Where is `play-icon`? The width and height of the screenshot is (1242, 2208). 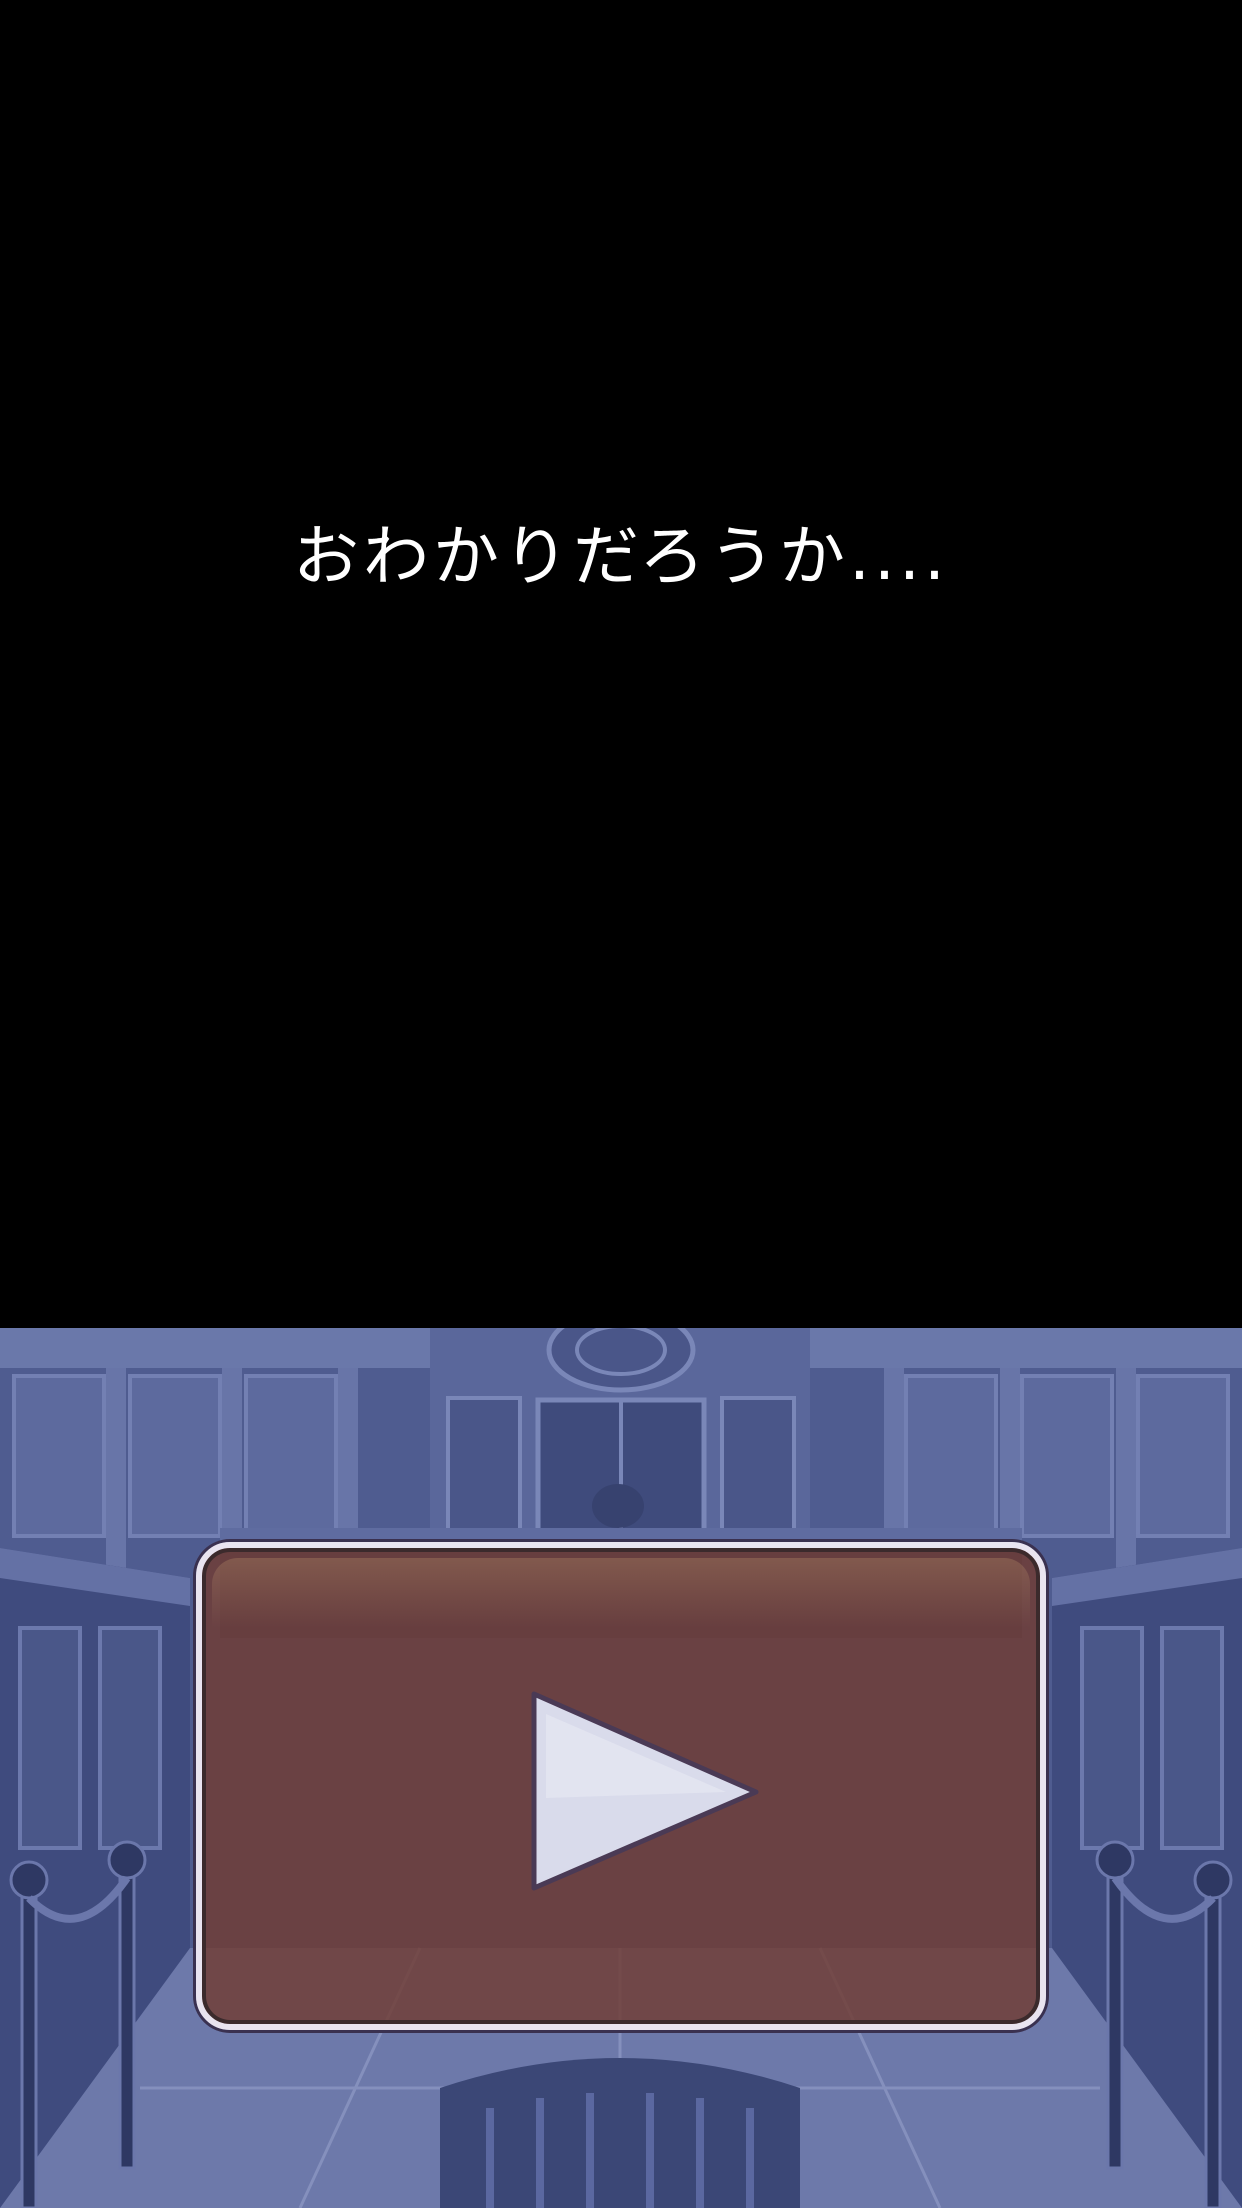 play-icon is located at coordinates (645, 1791).